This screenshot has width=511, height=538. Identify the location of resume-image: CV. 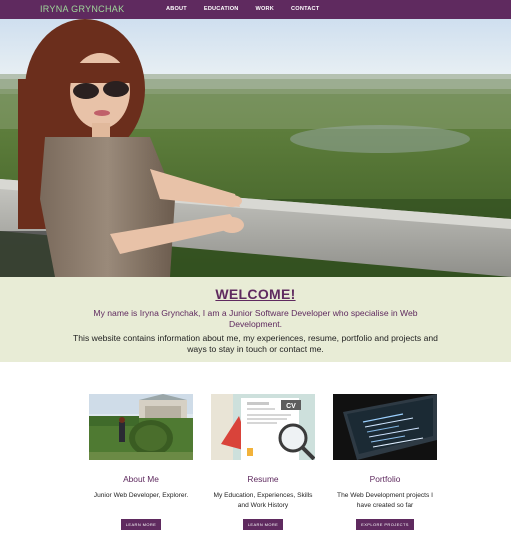
(263, 427).